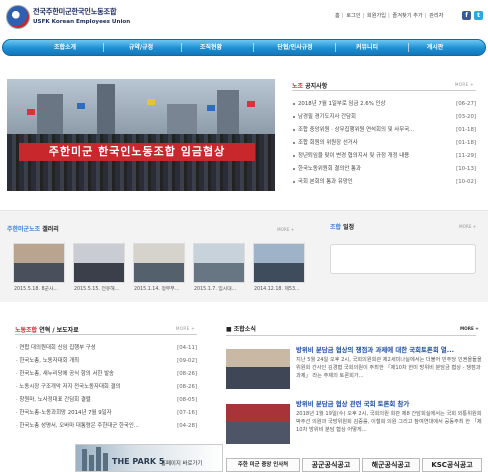 The height and width of the screenshot is (472, 488). I want to click on gallery-more-link: MORE +, so click(285, 229).